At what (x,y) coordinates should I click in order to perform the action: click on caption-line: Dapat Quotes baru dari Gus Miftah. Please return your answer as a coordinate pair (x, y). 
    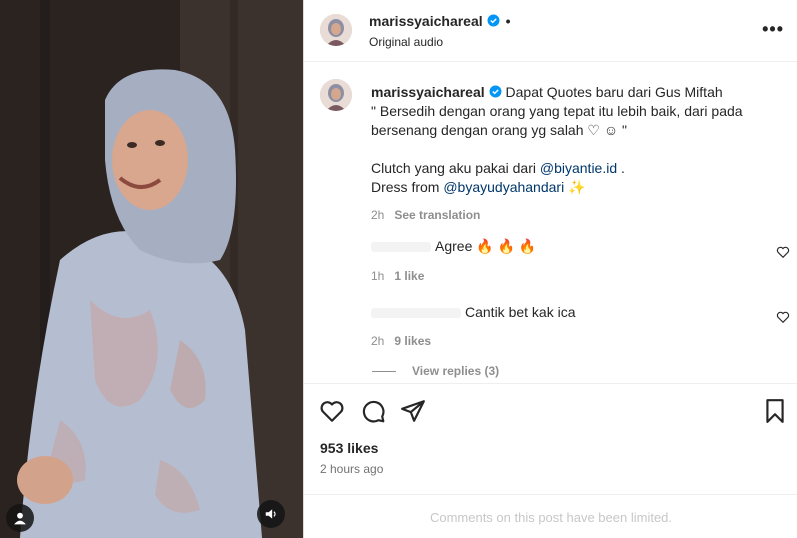
    Looking at the image, I should click on (614, 92).